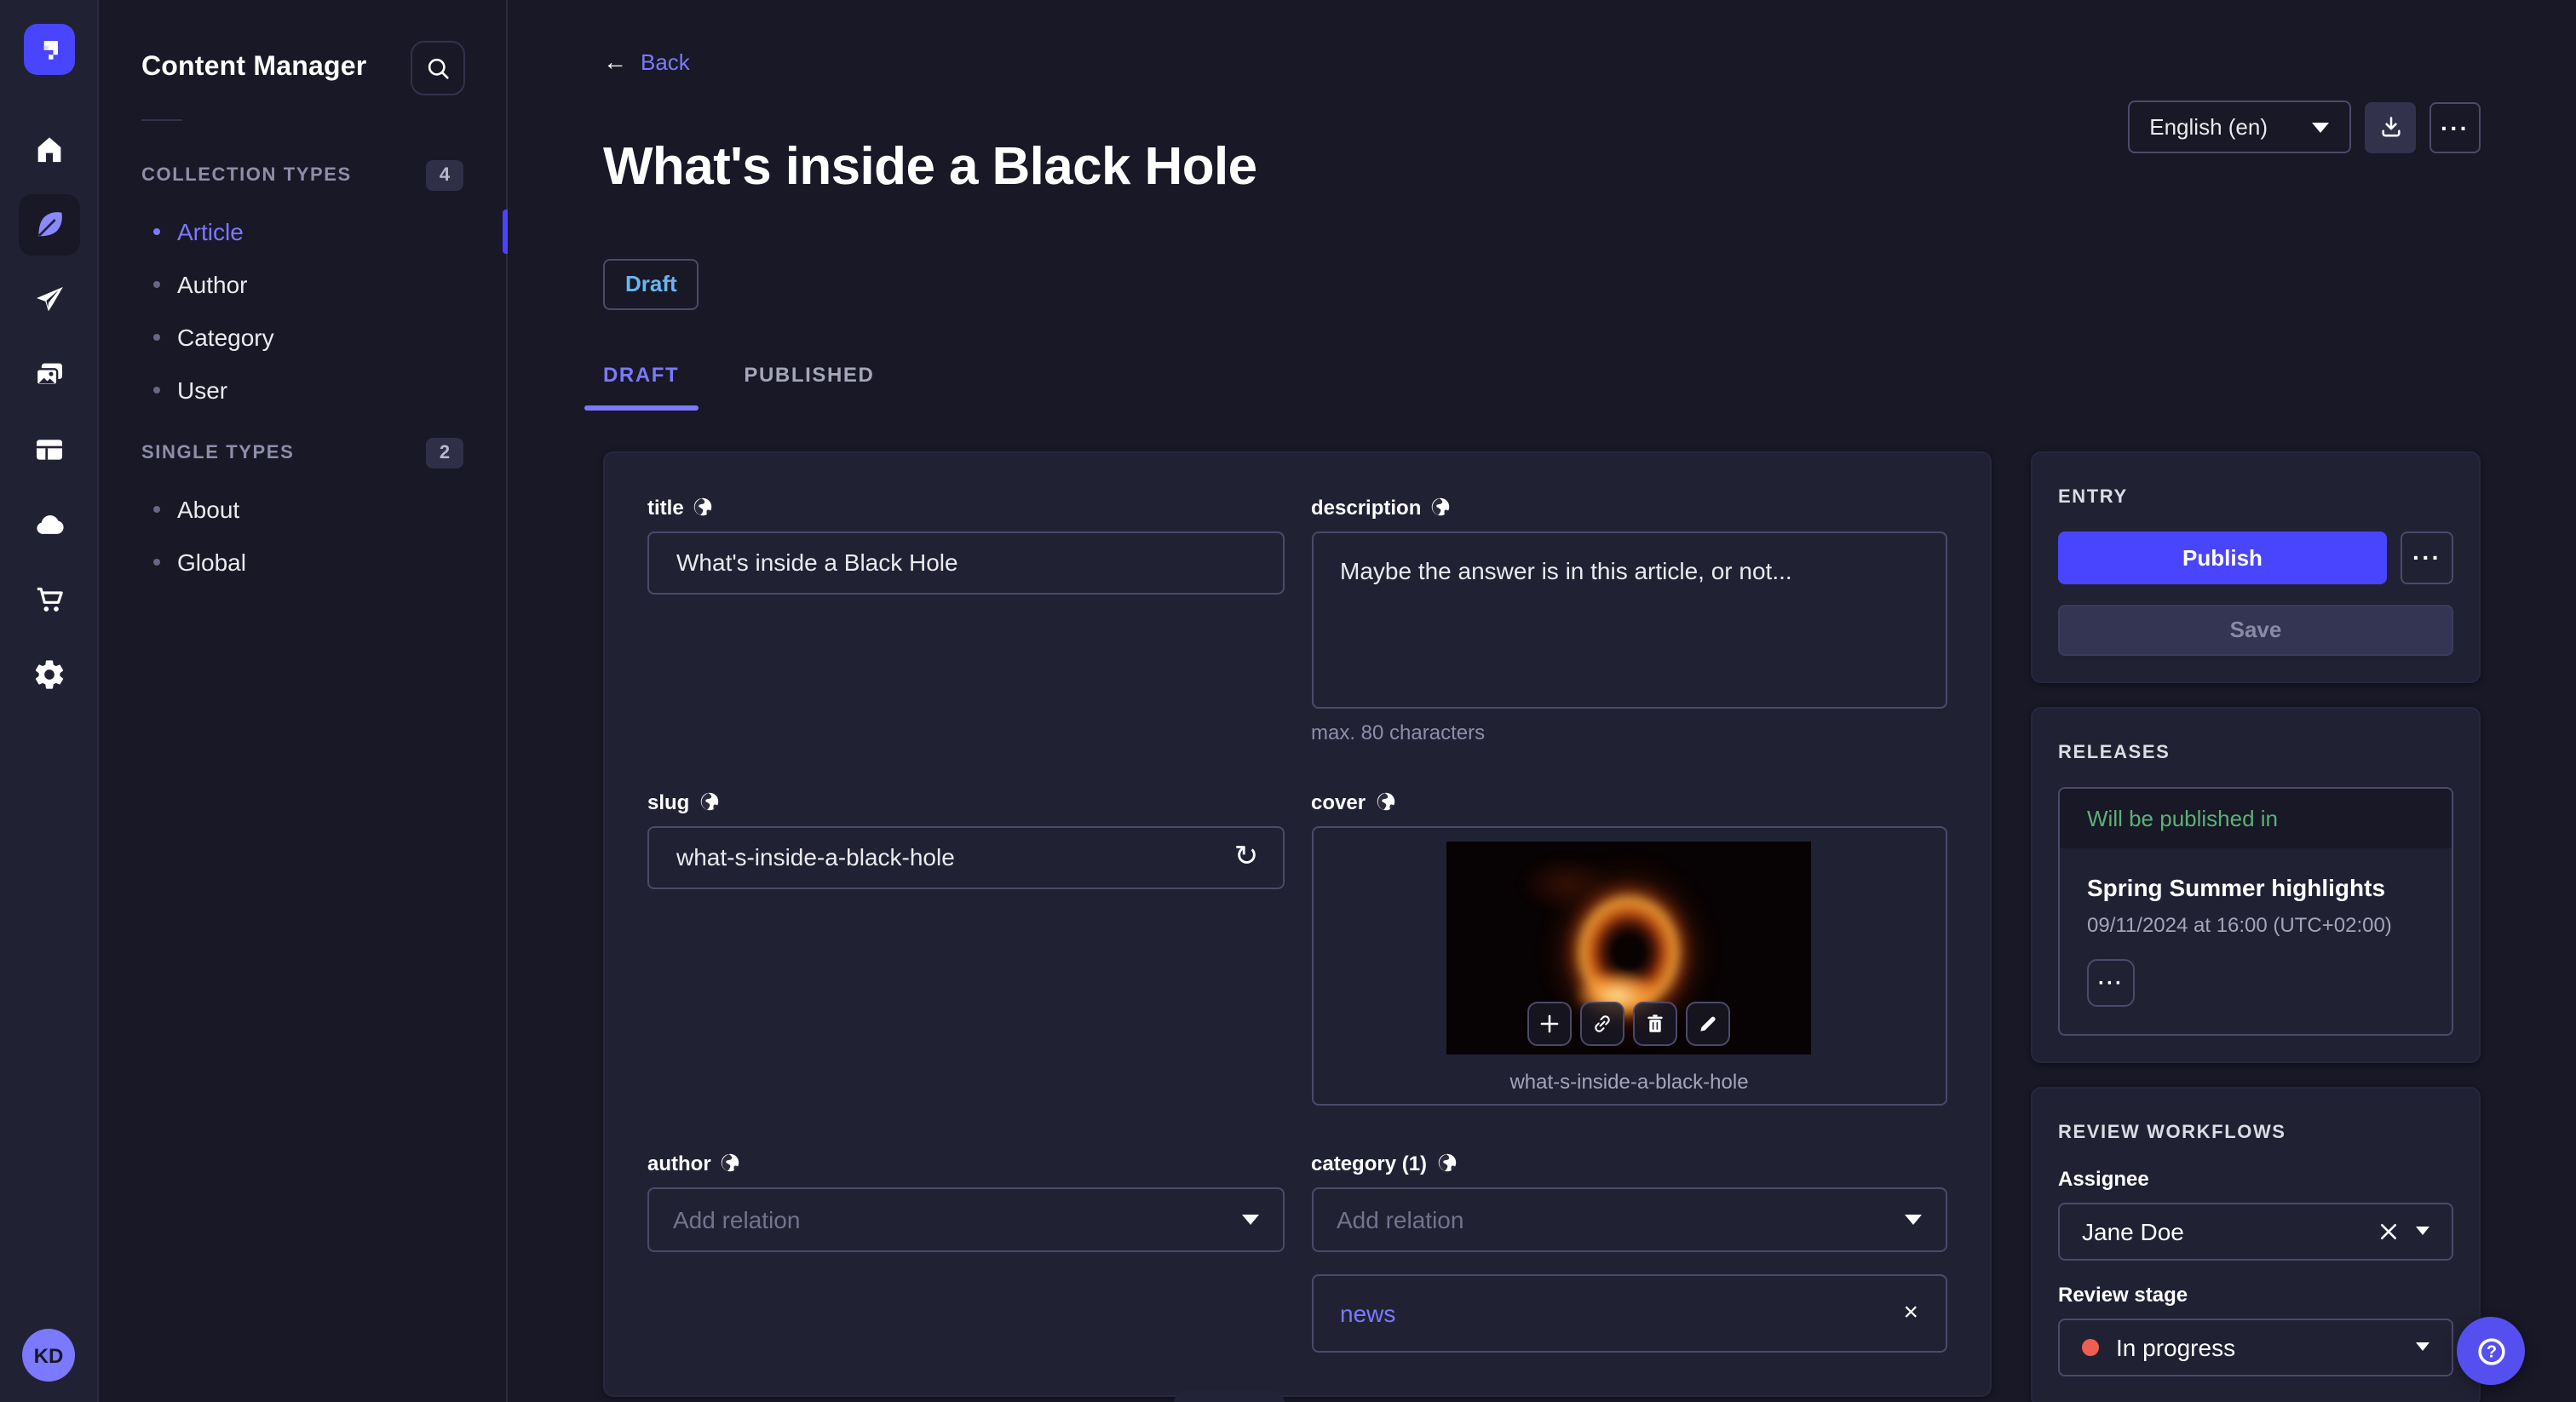 The height and width of the screenshot is (1402, 2576). What do you see at coordinates (1629, 1081) in the screenshot?
I see `cover-caption: what-s-inside-a-black-hole` at bounding box center [1629, 1081].